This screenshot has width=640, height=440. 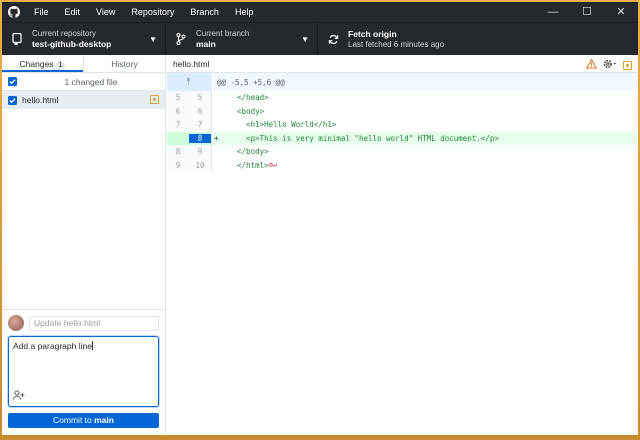 I want to click on new-line-number: 5, so click(x=200, y=98).